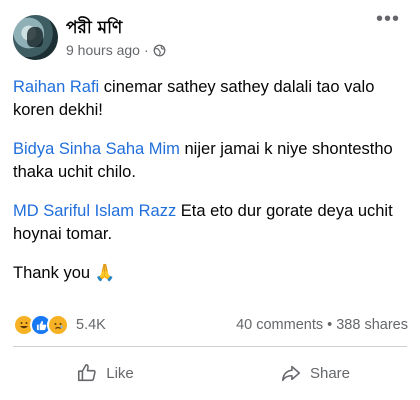 The image size is (420, 400). I want to click on action-bar: Like Share, so click(210, 373).